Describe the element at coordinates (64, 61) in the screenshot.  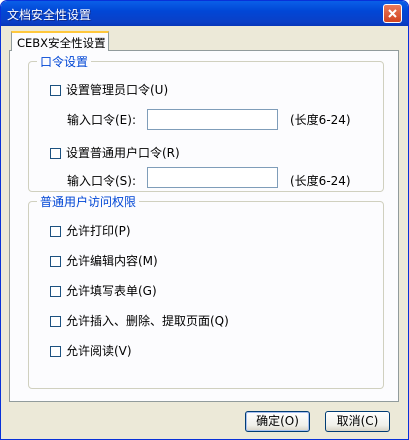
I see `password-group-legend: 口令设置` at that location.